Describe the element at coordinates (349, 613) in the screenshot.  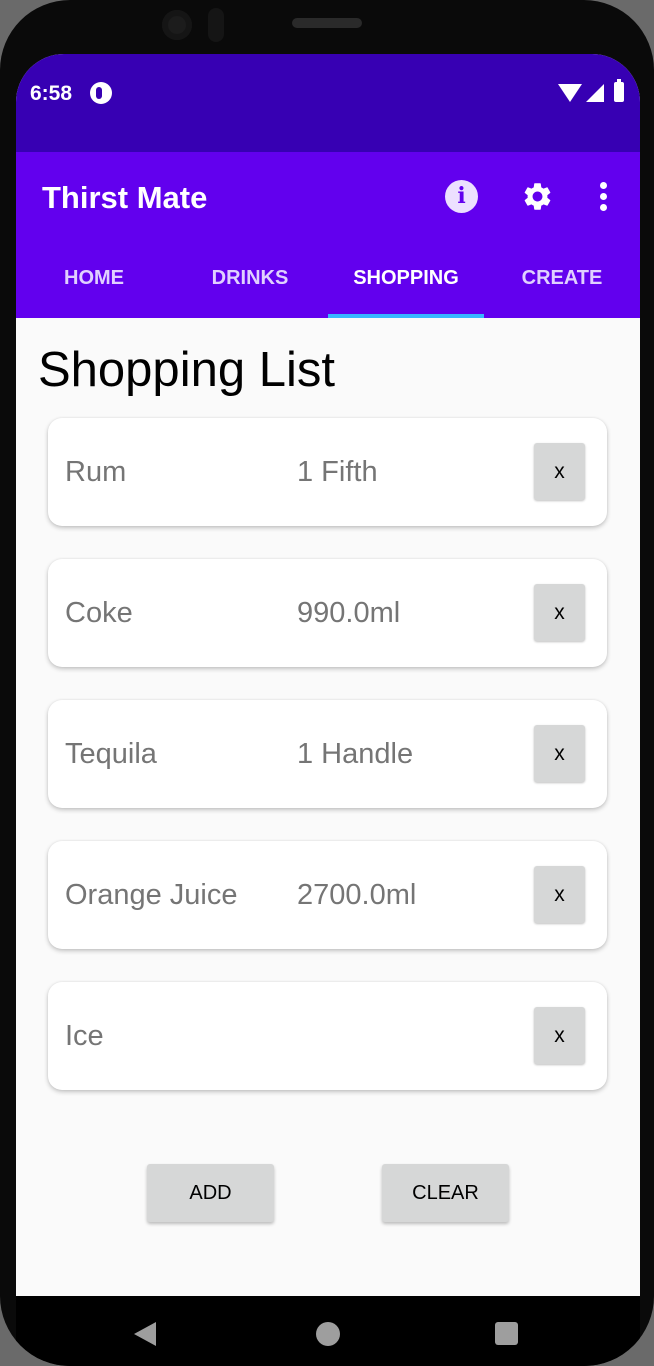
I see `item-quantity: 990.0ml` at that location.